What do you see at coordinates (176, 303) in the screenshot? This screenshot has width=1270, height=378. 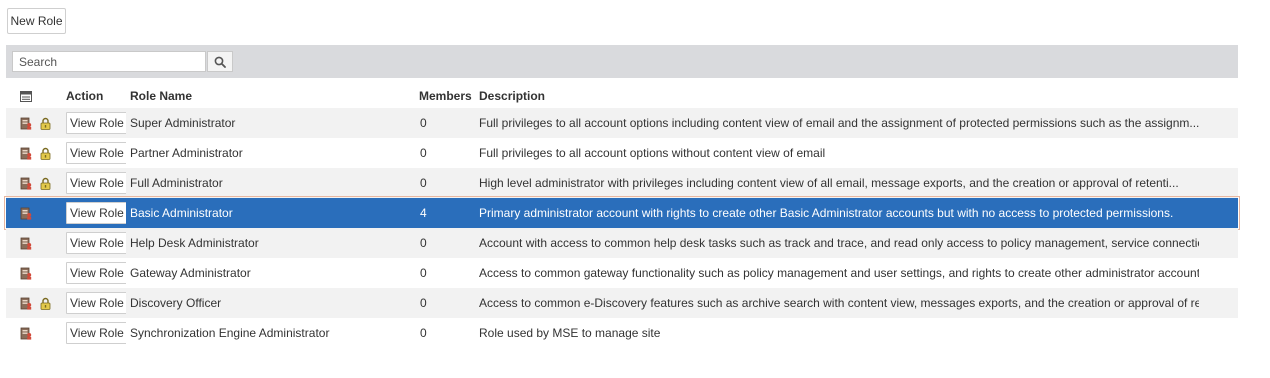 I see `role-name: Discovery Officer` at bounding box center [176, 303].